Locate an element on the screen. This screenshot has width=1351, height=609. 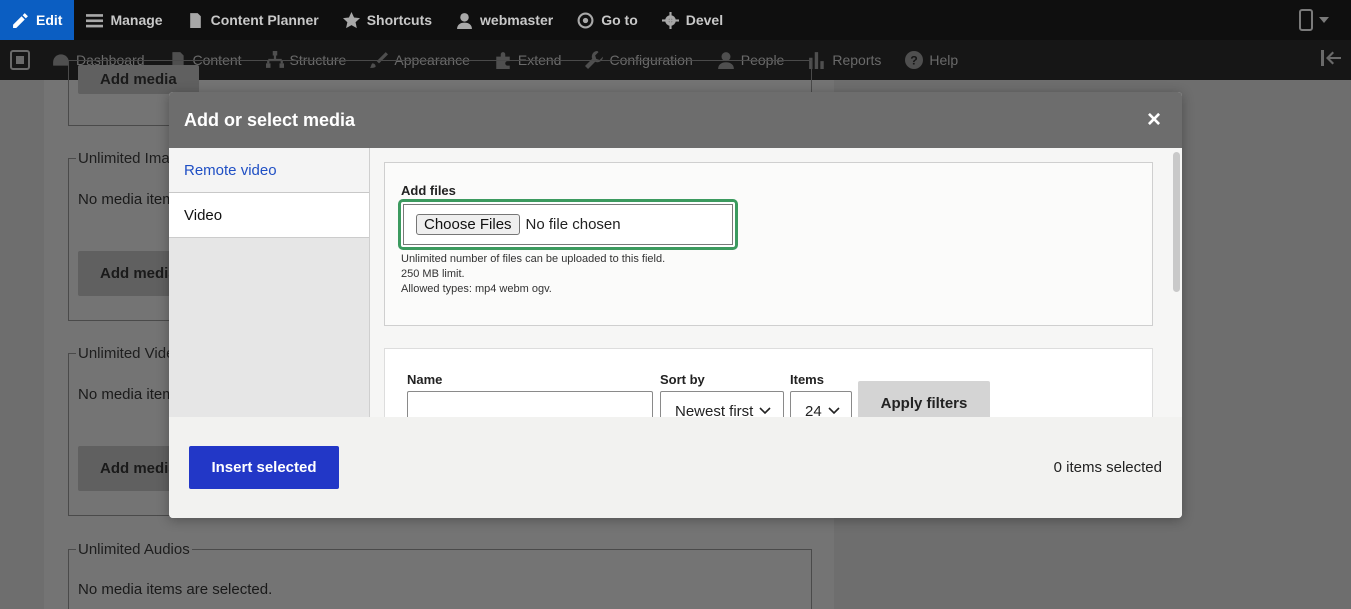
fieldset-videos-legend: Unlimited Vide is located at coordinates (126, 353).